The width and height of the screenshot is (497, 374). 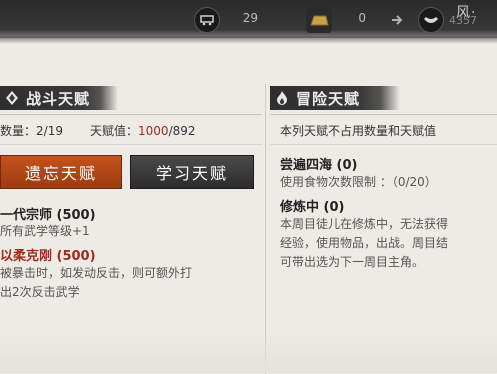 What do you see at coordinates (431, 20) in the screenshot?
I see `silver-ingot-icon` at bounding box center [431, 20].